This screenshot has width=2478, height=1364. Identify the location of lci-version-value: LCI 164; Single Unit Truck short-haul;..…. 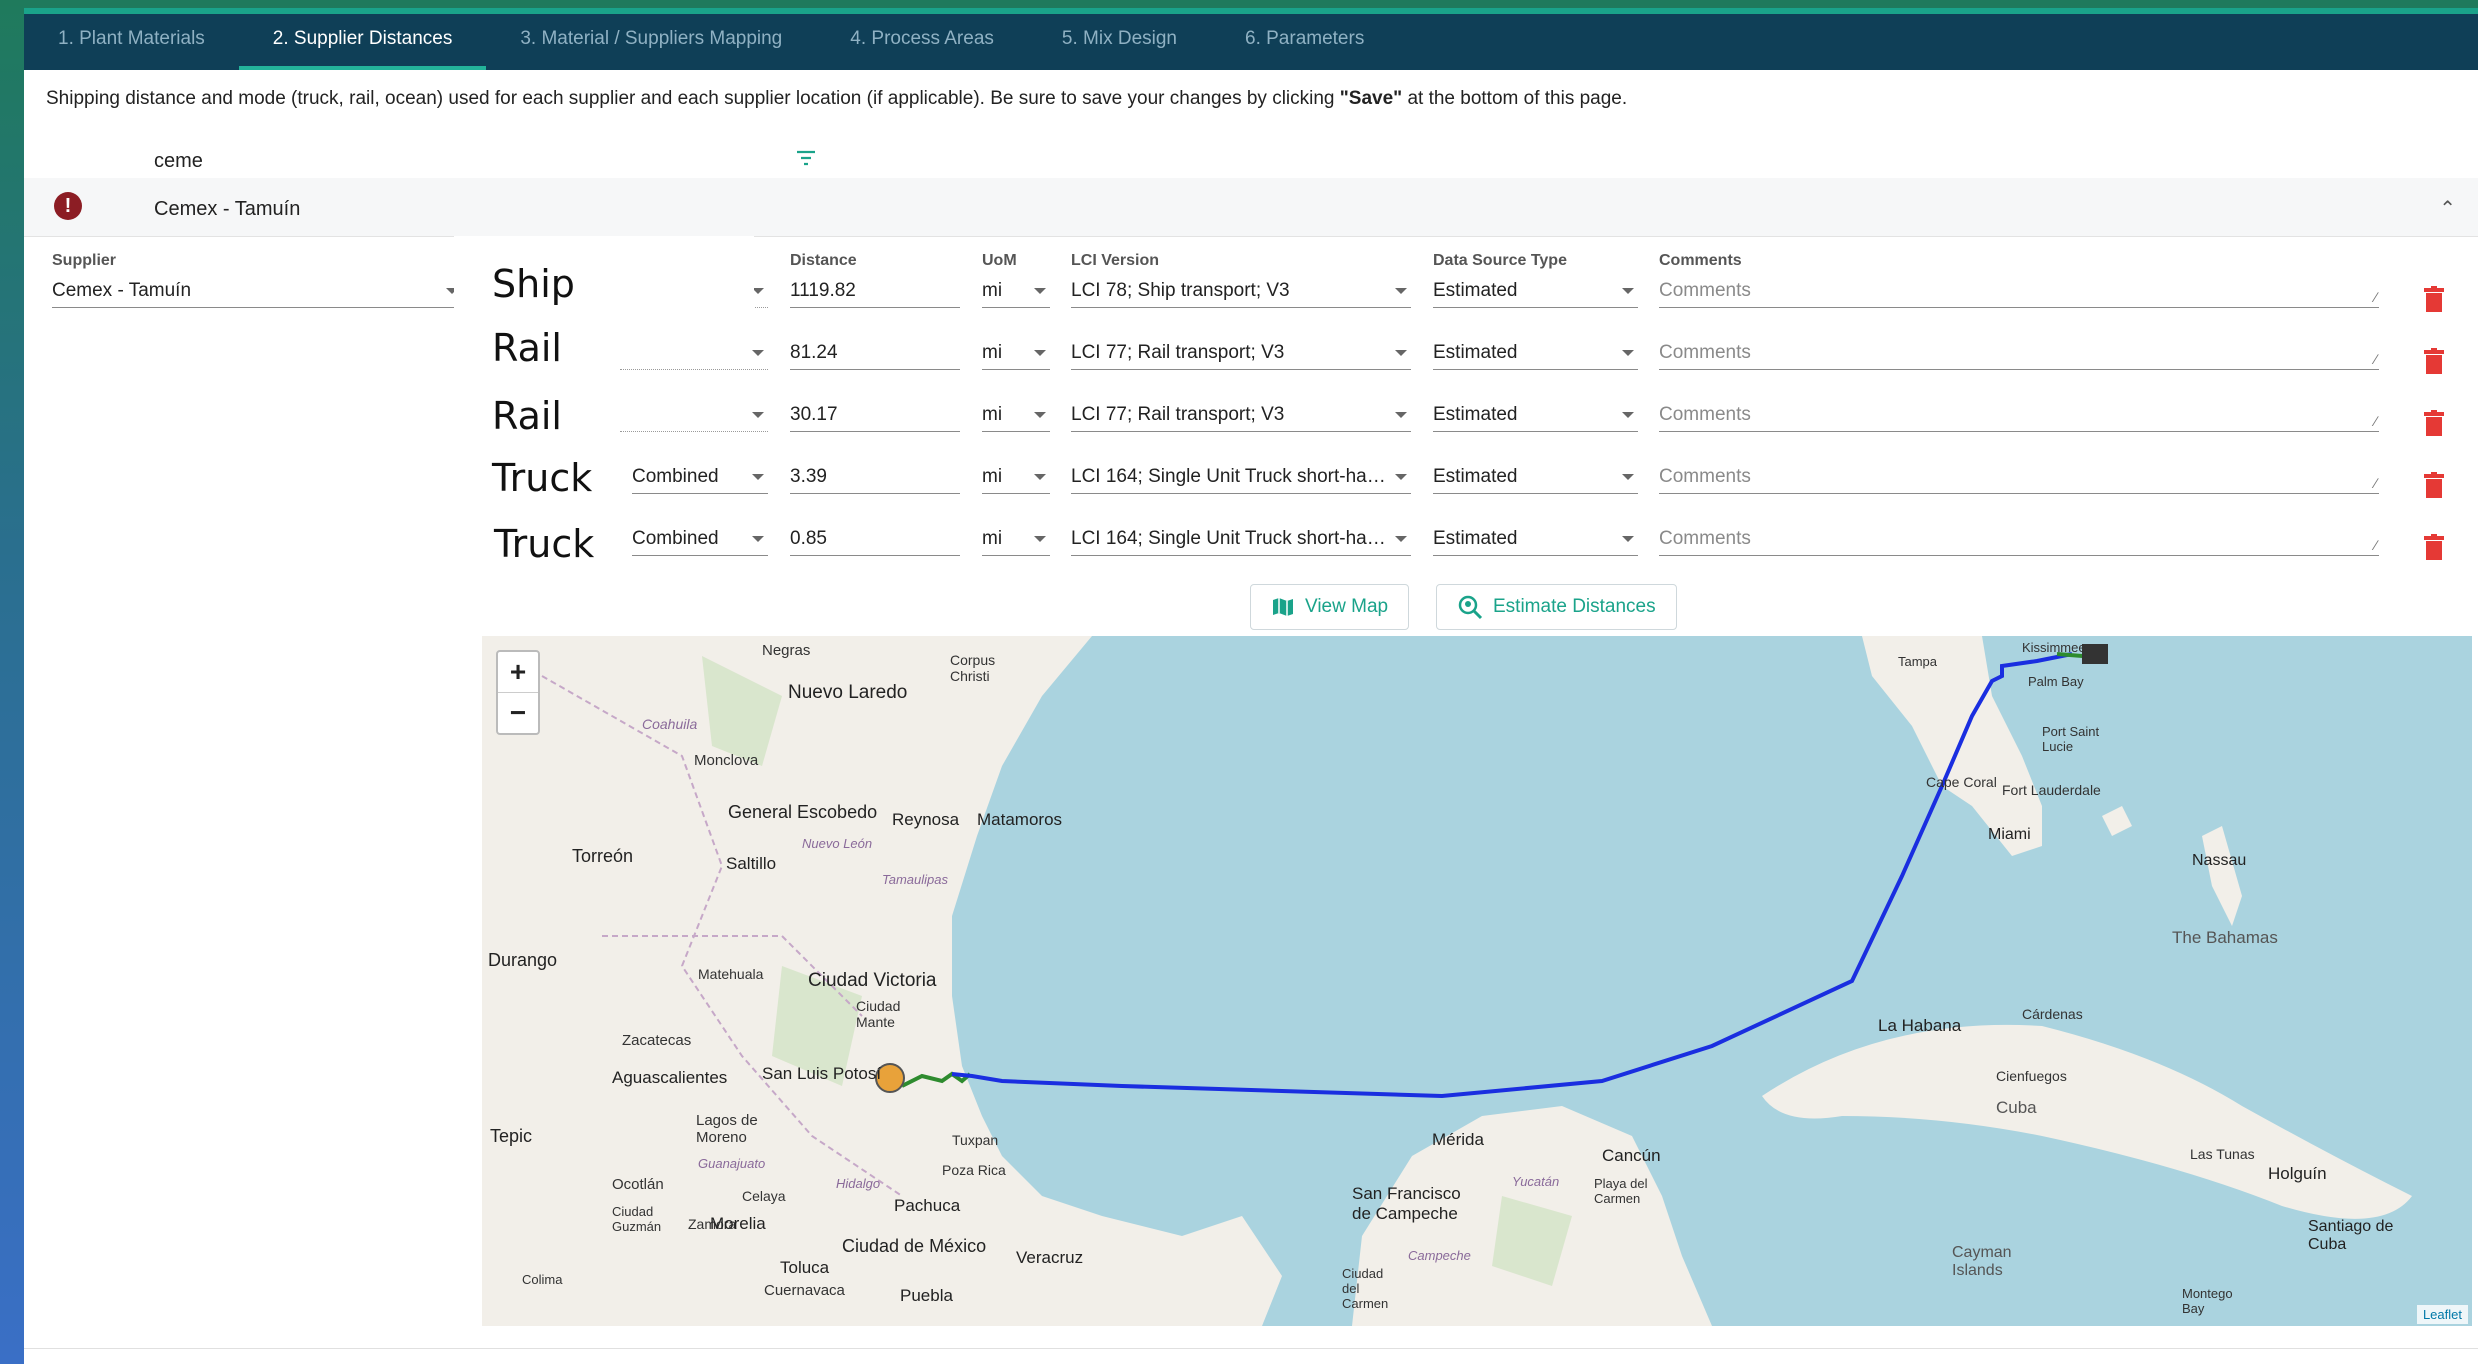
(1229, 476).